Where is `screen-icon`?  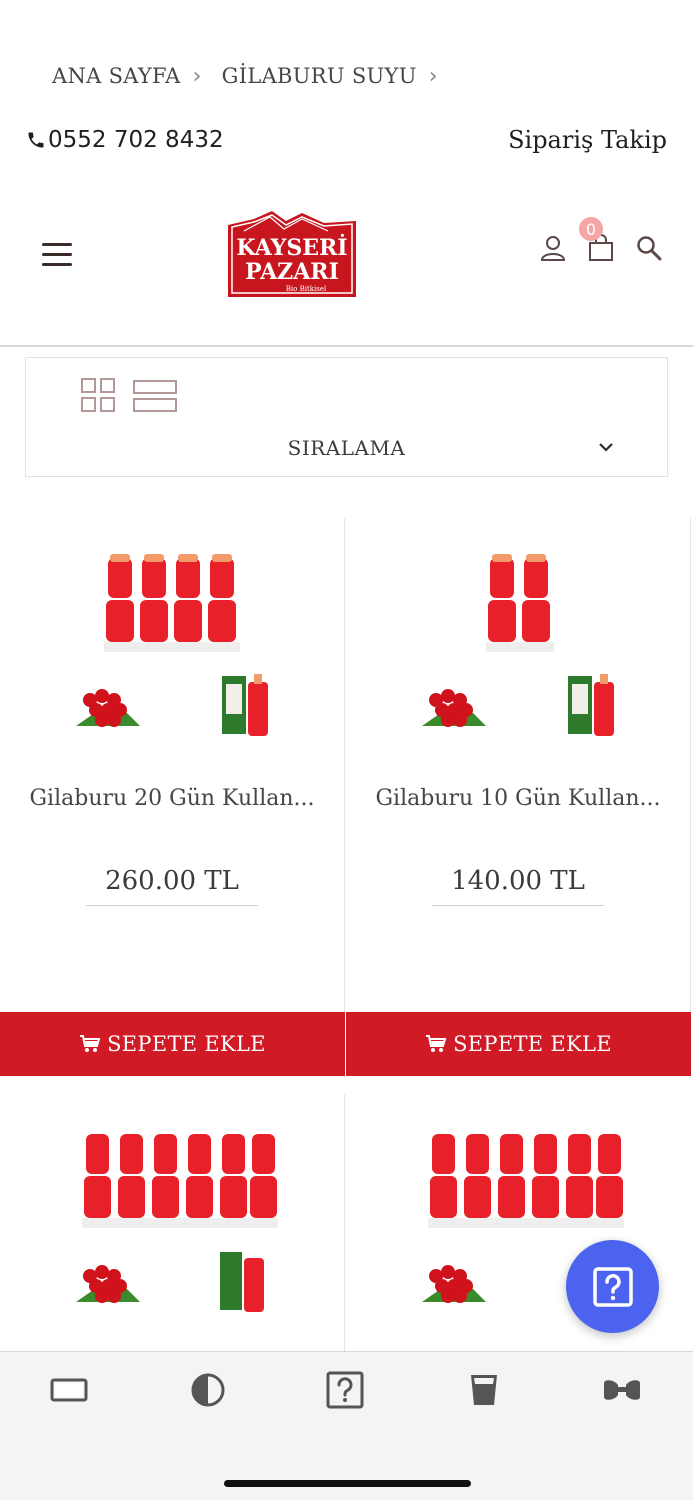
screen-icon is located at coordinates (69, 1390).